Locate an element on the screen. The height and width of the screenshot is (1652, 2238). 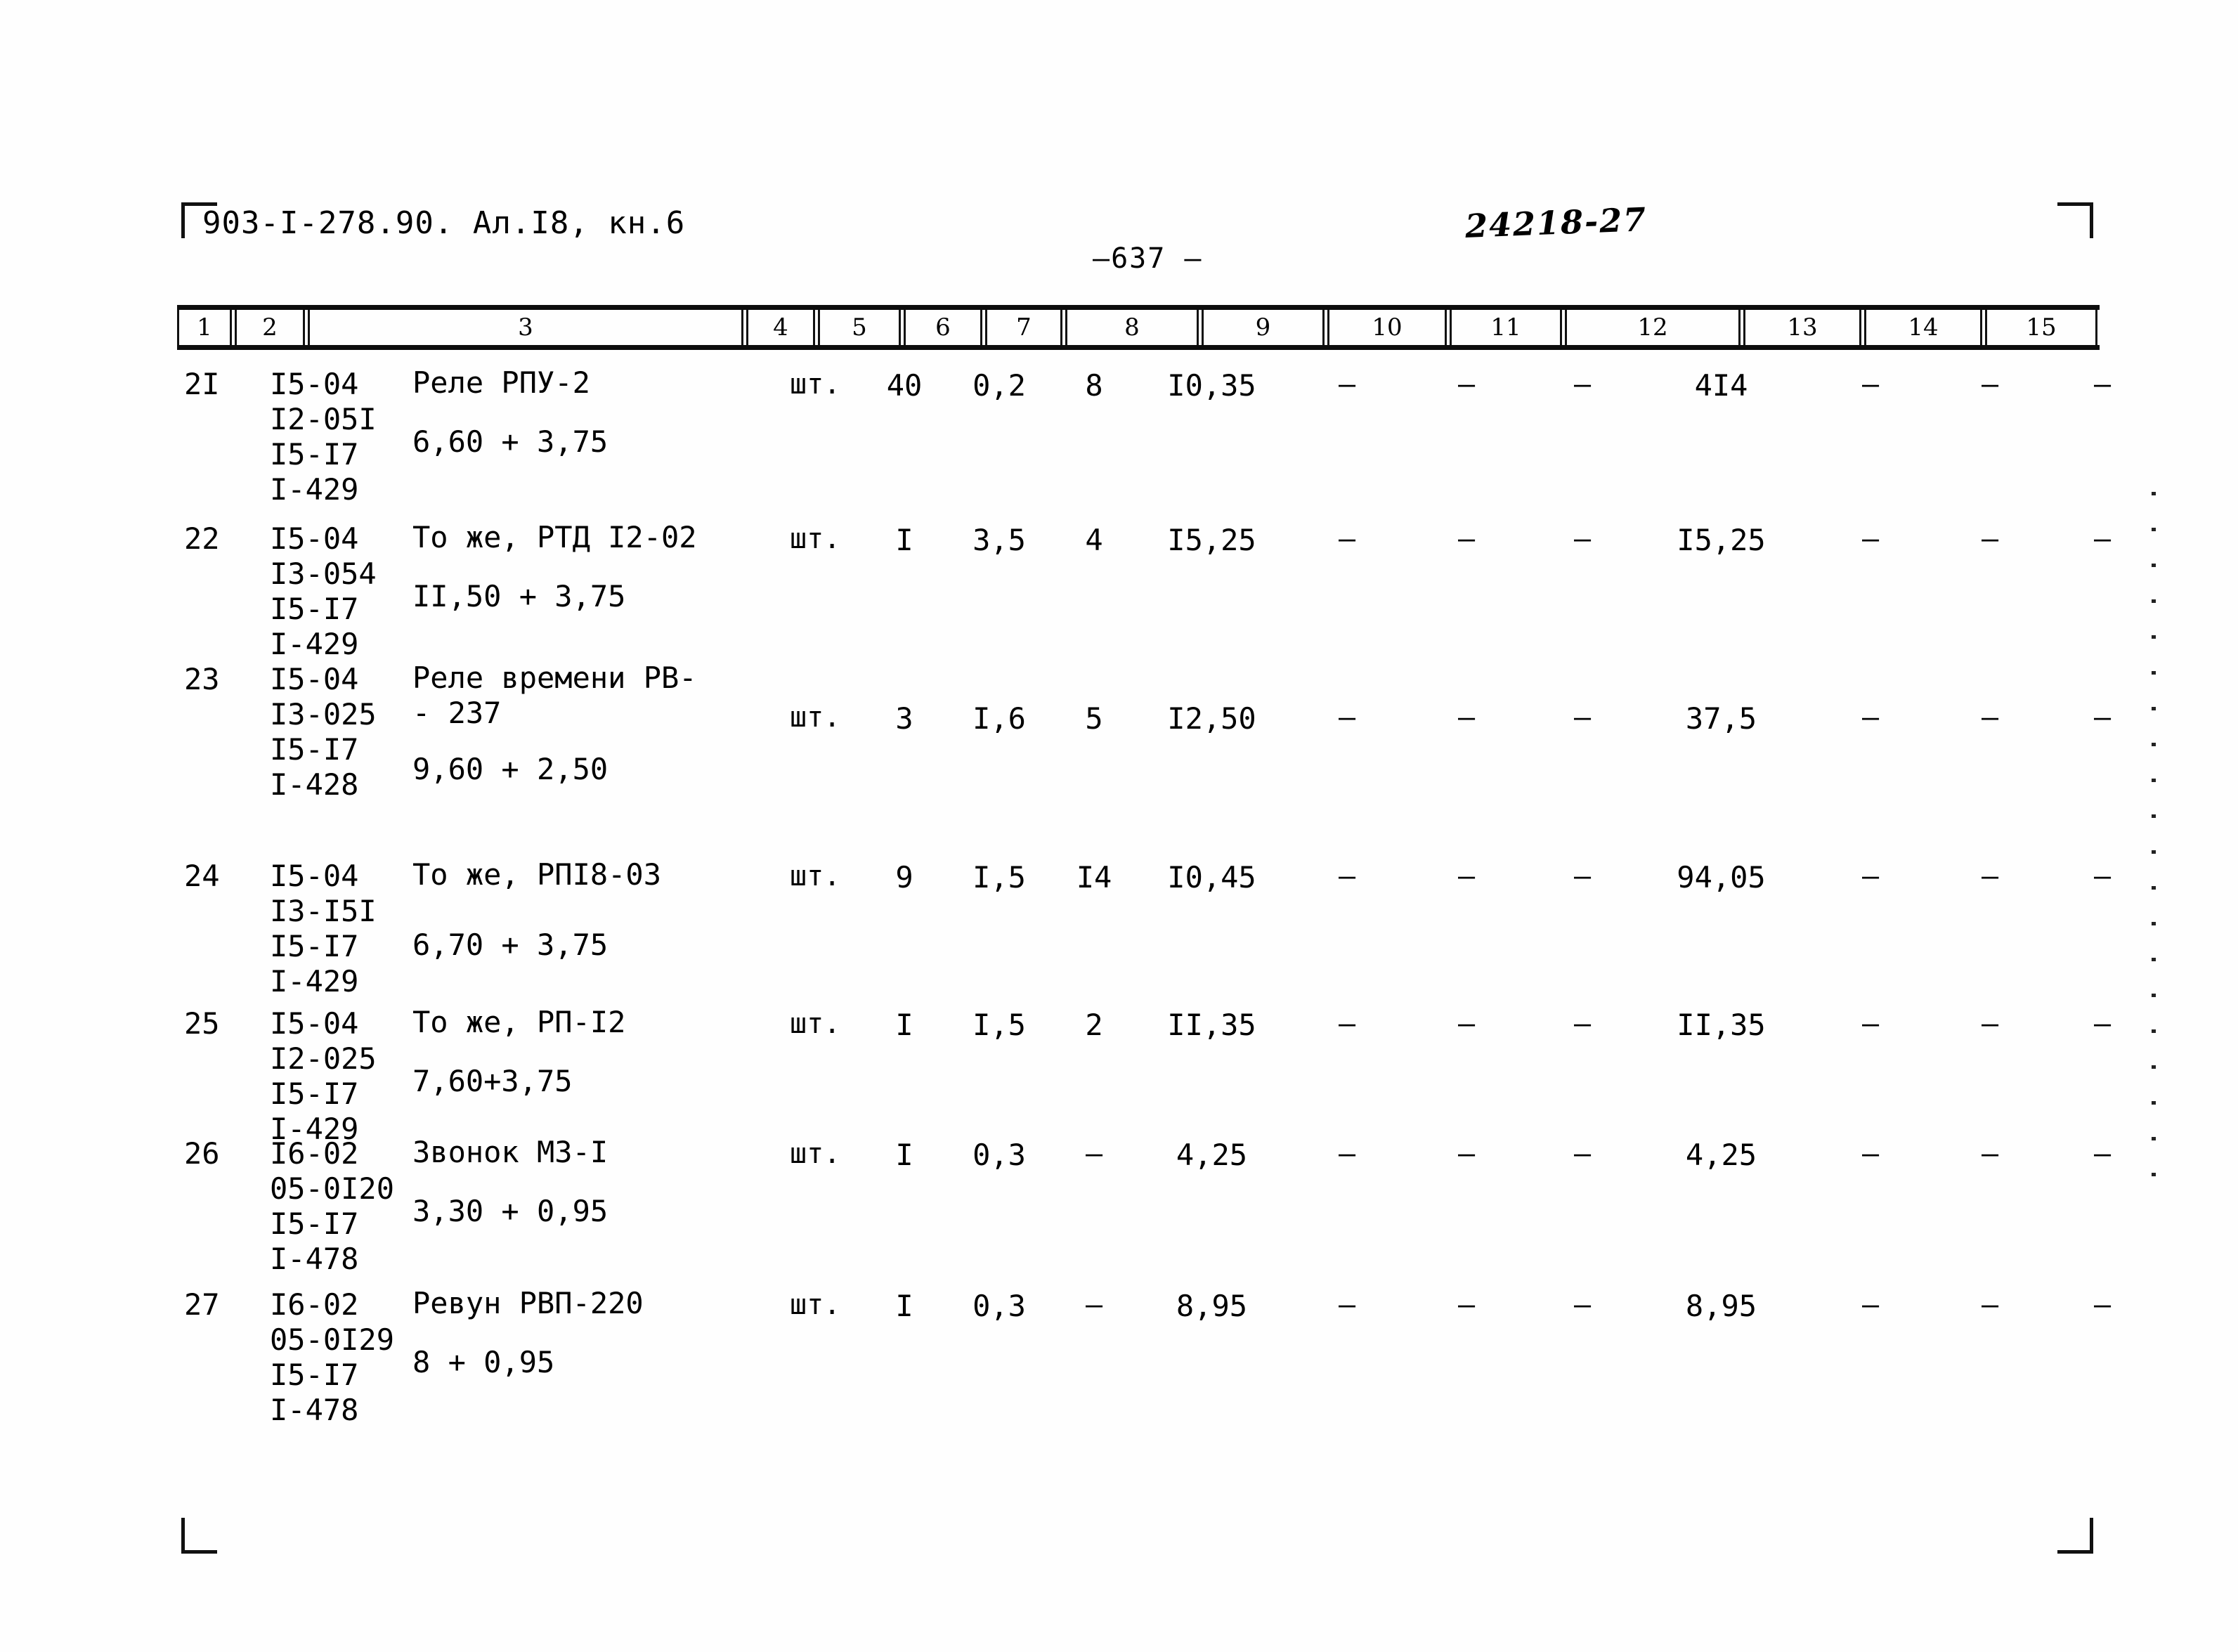
column-header-2: 2 is located at coordinates (270, 327).